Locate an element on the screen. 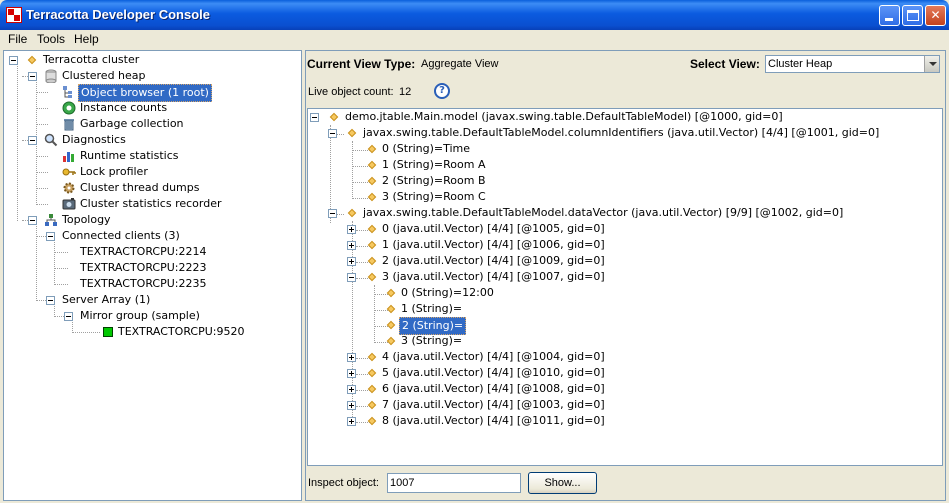 This screenshot has width=949, height=503. menu-tools: Tools is located at coordinates (51, 39).